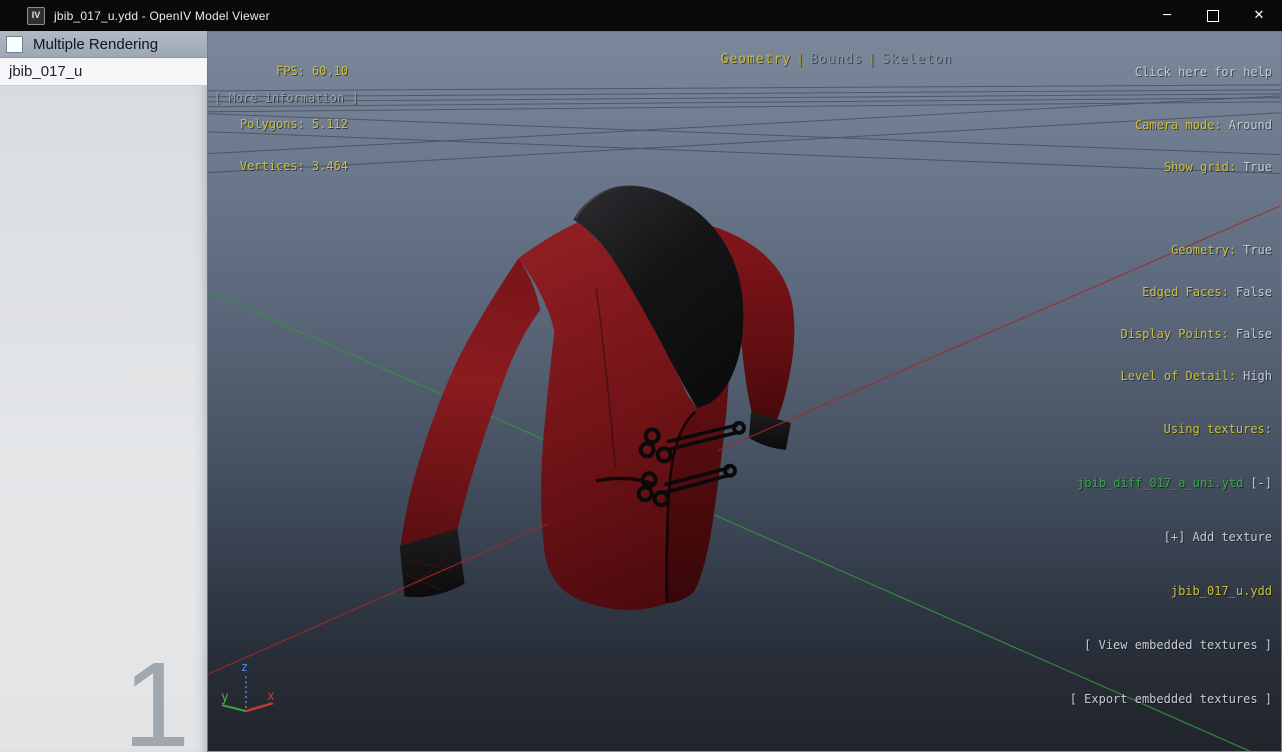  Describe the element at coordinates (1217, 167) in the screenshot. I see `show-grid-row: Show grid: True` at that location.